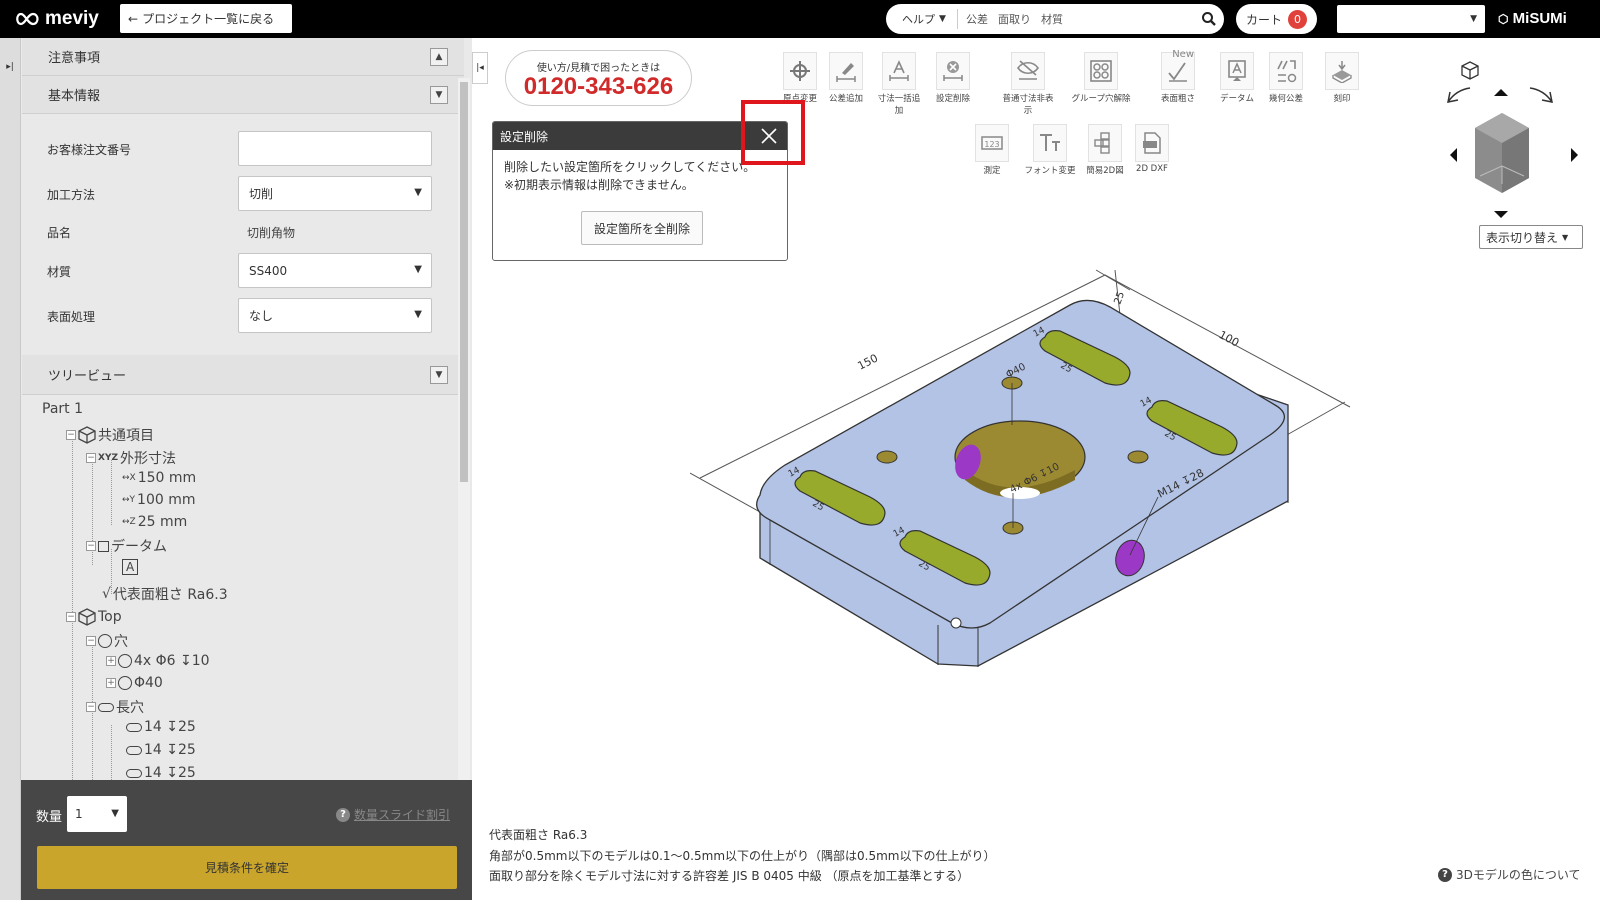 The image size is (1600, 900). I want to click on tool-measure: 123 測定, so click(992, 150).